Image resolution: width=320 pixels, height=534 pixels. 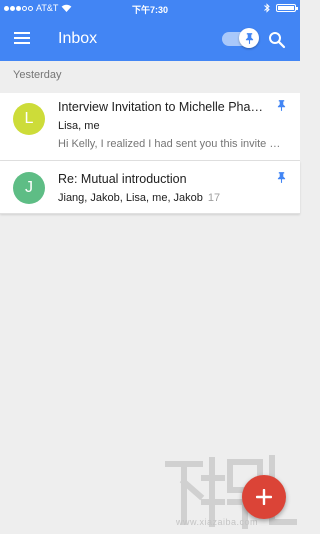 I want to click on pinned-toggle, so click(x=240, y=38).